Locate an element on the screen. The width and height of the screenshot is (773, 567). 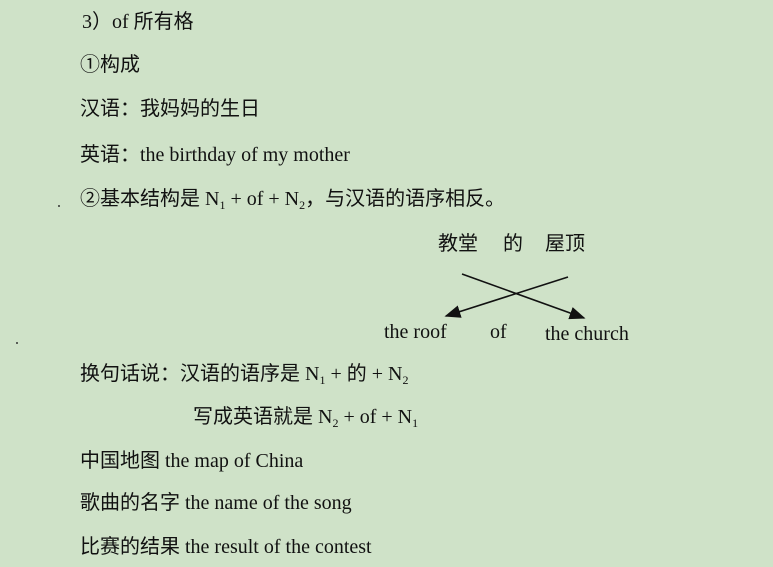
crossing-arrows is located at coordinates (515, 296).